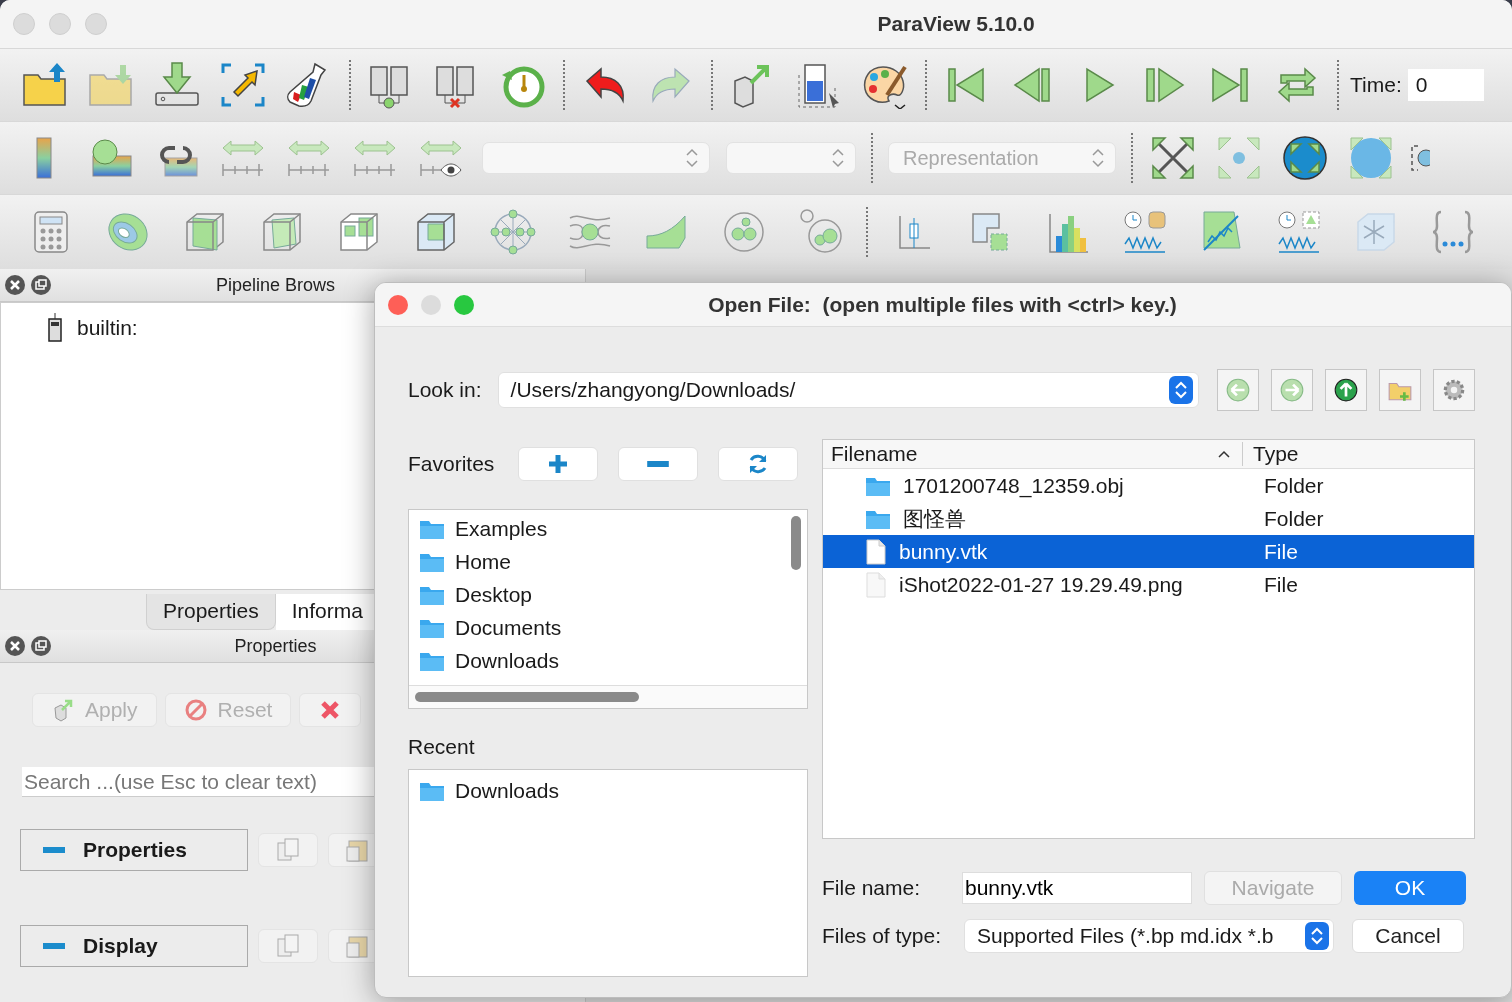  What do you see at coordinates (195, 710) in the screenshot?
I see `prohibited-icon` at bounding box center [195, 710].